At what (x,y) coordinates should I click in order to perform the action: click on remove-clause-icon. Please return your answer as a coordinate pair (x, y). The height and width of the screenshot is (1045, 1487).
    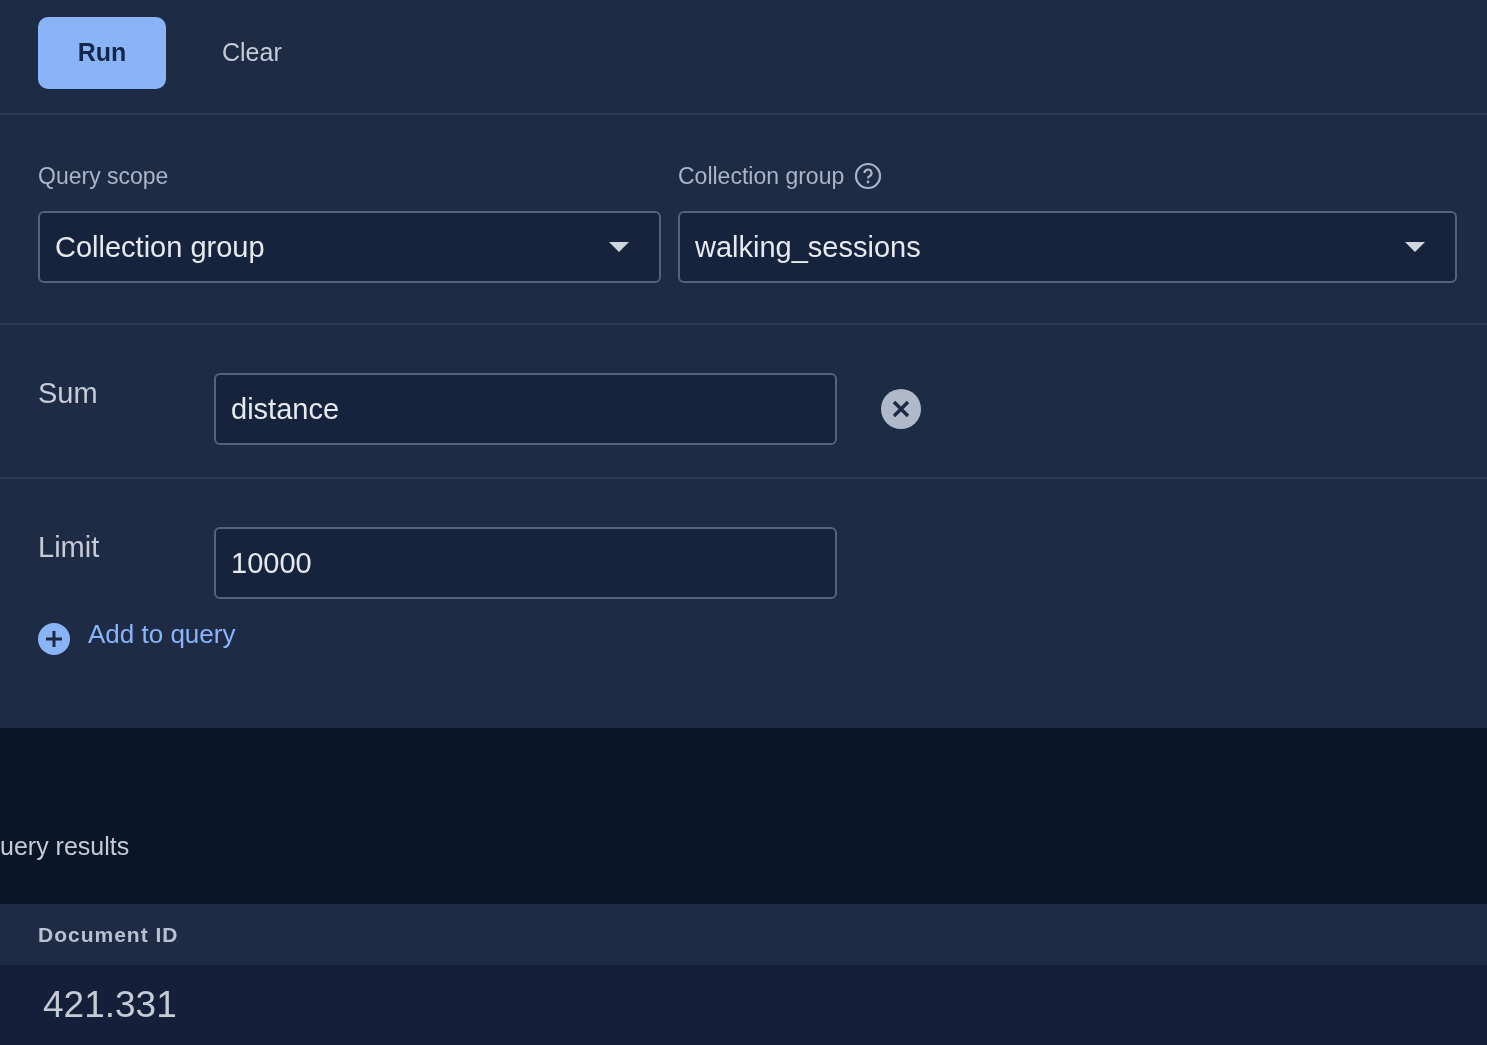
    Looking at the image, I should click on (901, 409).